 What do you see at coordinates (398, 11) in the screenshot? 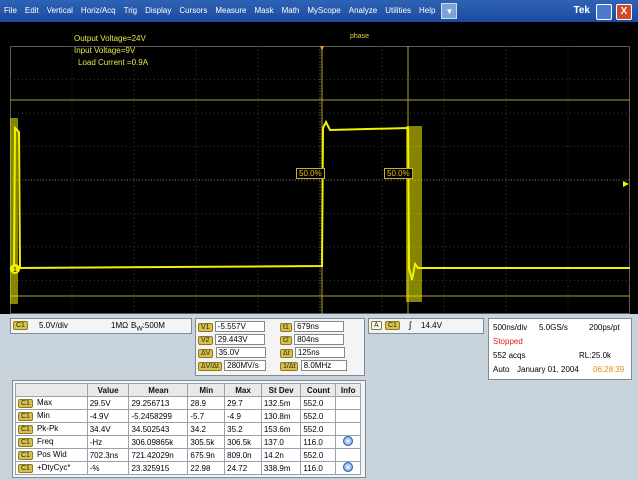
I see `menu-utilities: Utilities` at bounding box center [398, 11].